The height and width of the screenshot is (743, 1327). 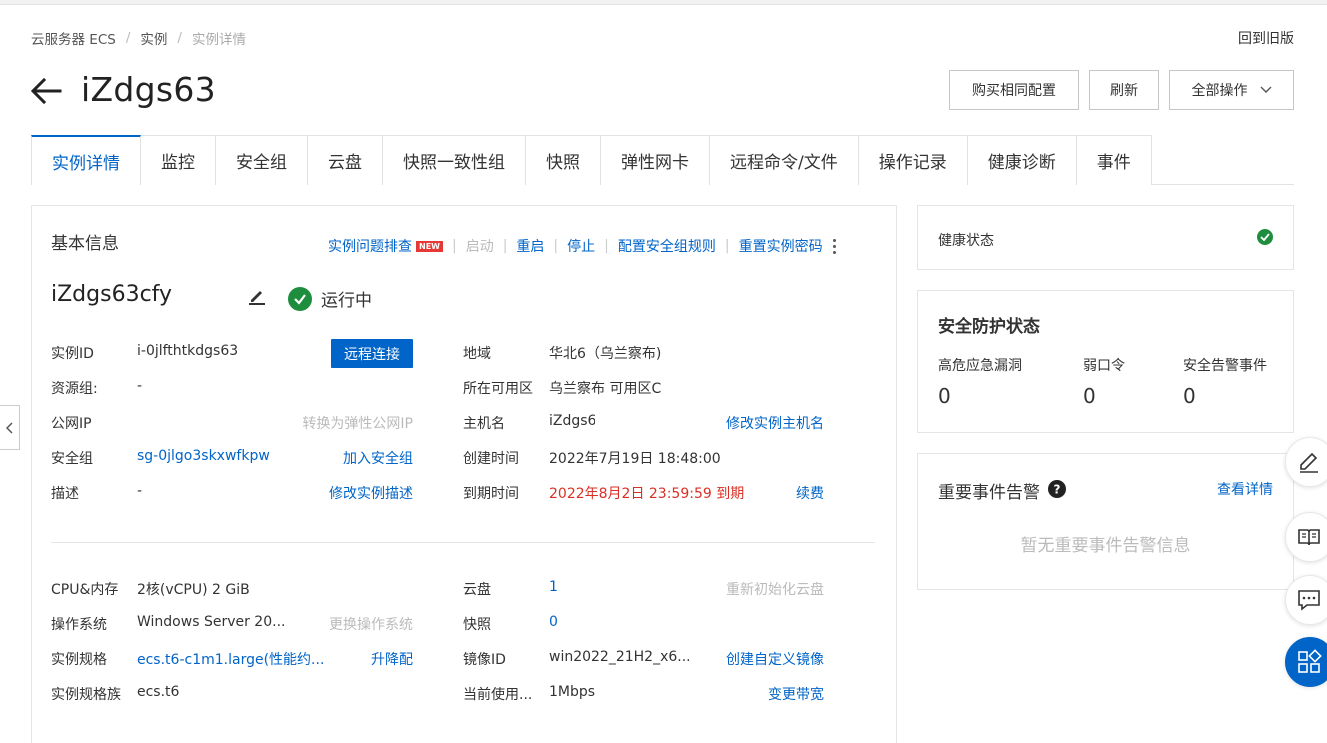 What do you see at coordinates (655, 160) in the screenshot?
I see `tab-eni: 弹性网卡` at bounding box center [655, 160].